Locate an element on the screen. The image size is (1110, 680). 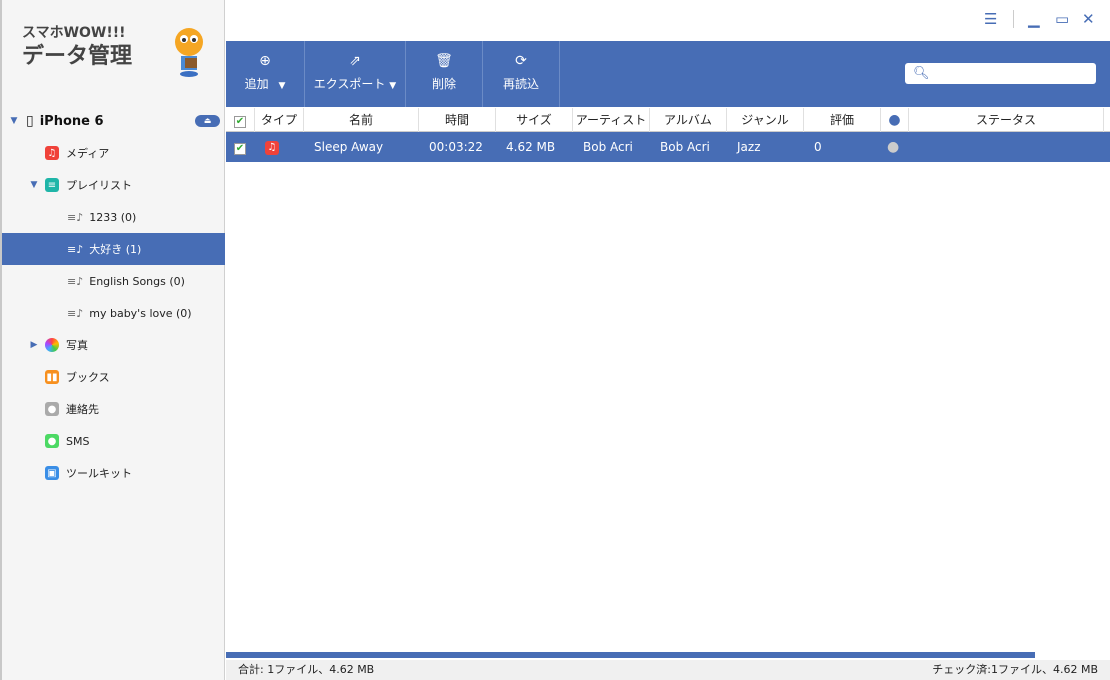
playlist-item: ≡♪ my baby's love (0) is located at coordinates (113, 313).